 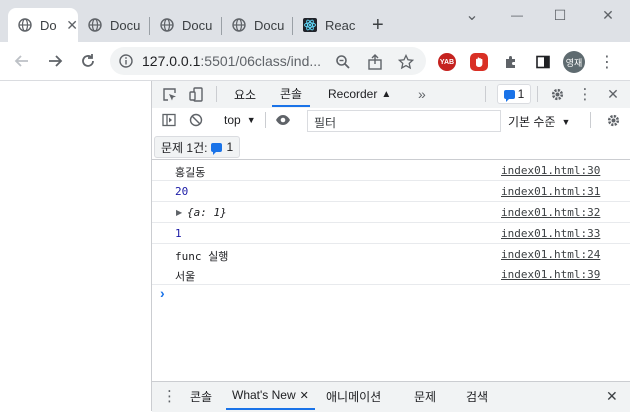 What do you see at coordinates (477, 396) in the screenshot?
I see `drawer-tab-search: 검색` at bounding box center [477, 396].